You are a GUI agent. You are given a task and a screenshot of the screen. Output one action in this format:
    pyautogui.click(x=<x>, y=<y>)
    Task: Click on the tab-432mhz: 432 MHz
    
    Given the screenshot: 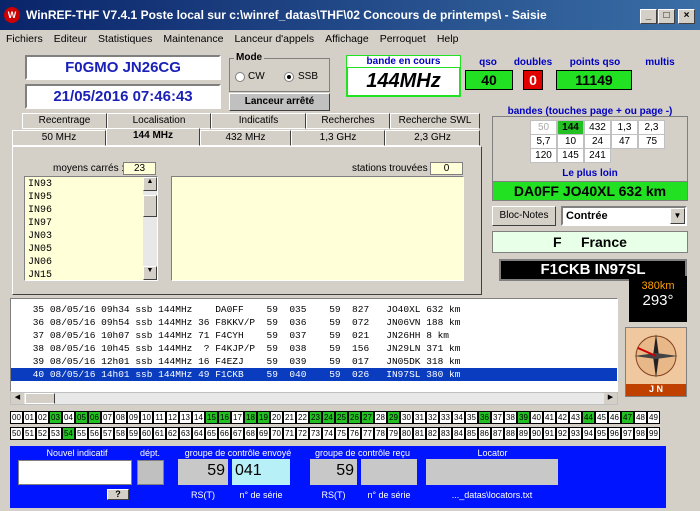 What is the action you would take?
    pyautogui.click(x=245, y=138)
    